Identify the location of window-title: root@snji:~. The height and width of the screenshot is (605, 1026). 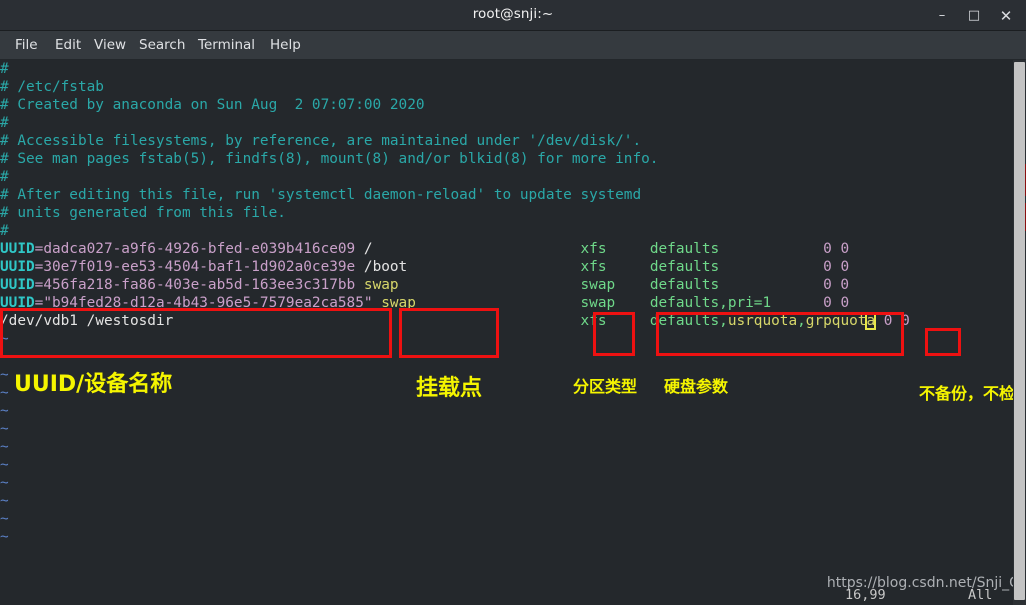
(513, 14).